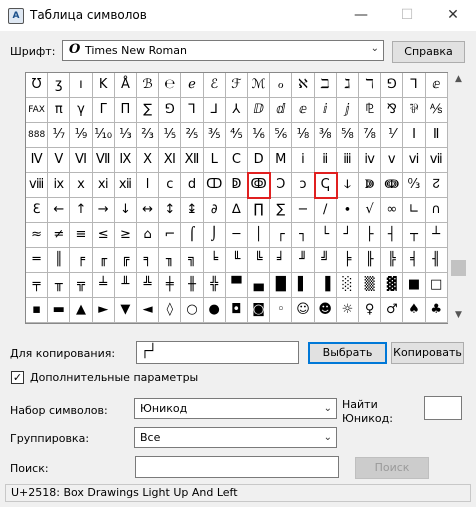 Image resolution: width=476 pixels, height=507 pixels. I want to click on character-cell: Π, so click(125, 110).